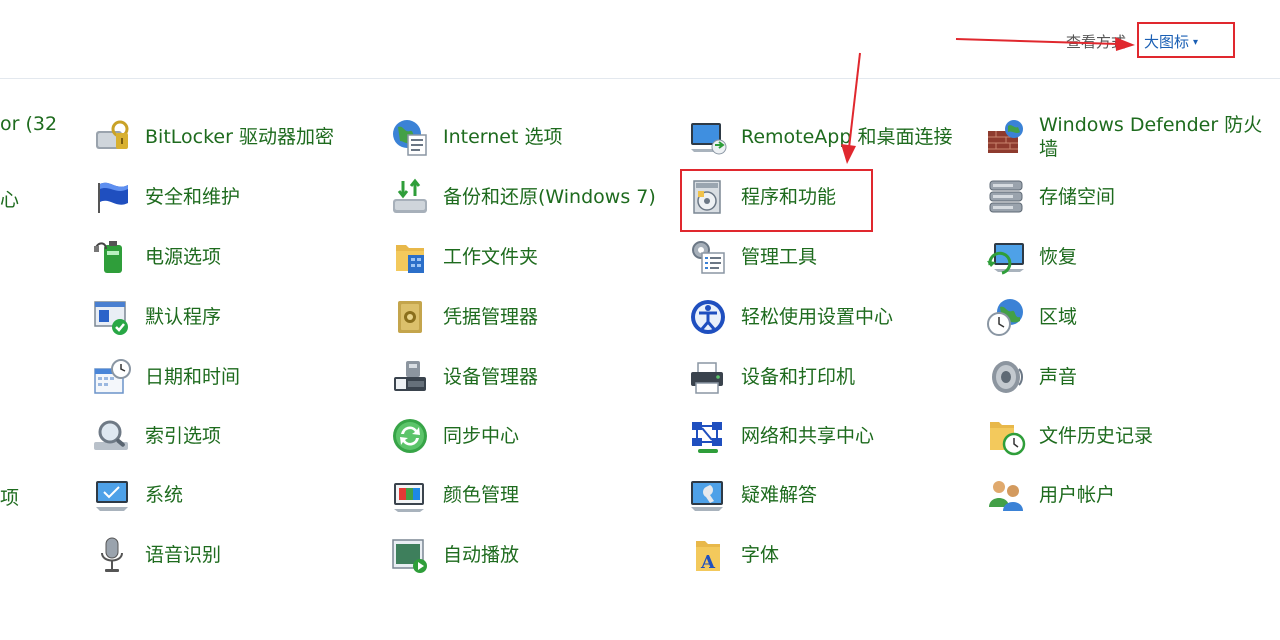 This screenshot has width=1280, height=640. I want to click on storage-spaces-icon, so click(1006, 197).